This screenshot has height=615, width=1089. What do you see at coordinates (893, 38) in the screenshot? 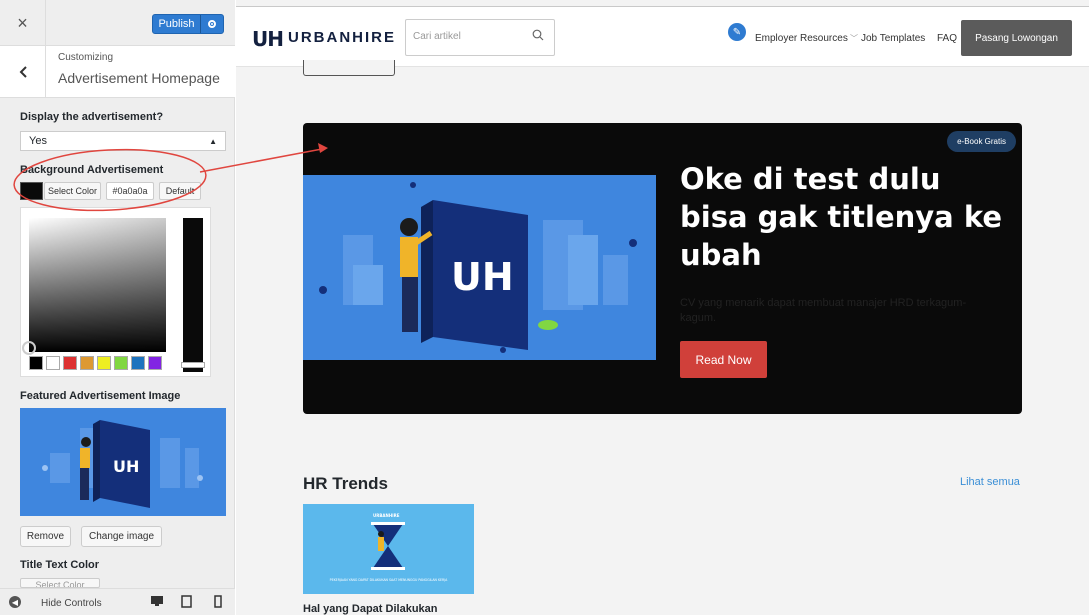
I see `nav-job-templates: Job Templates` at bounding box center [893, 38].